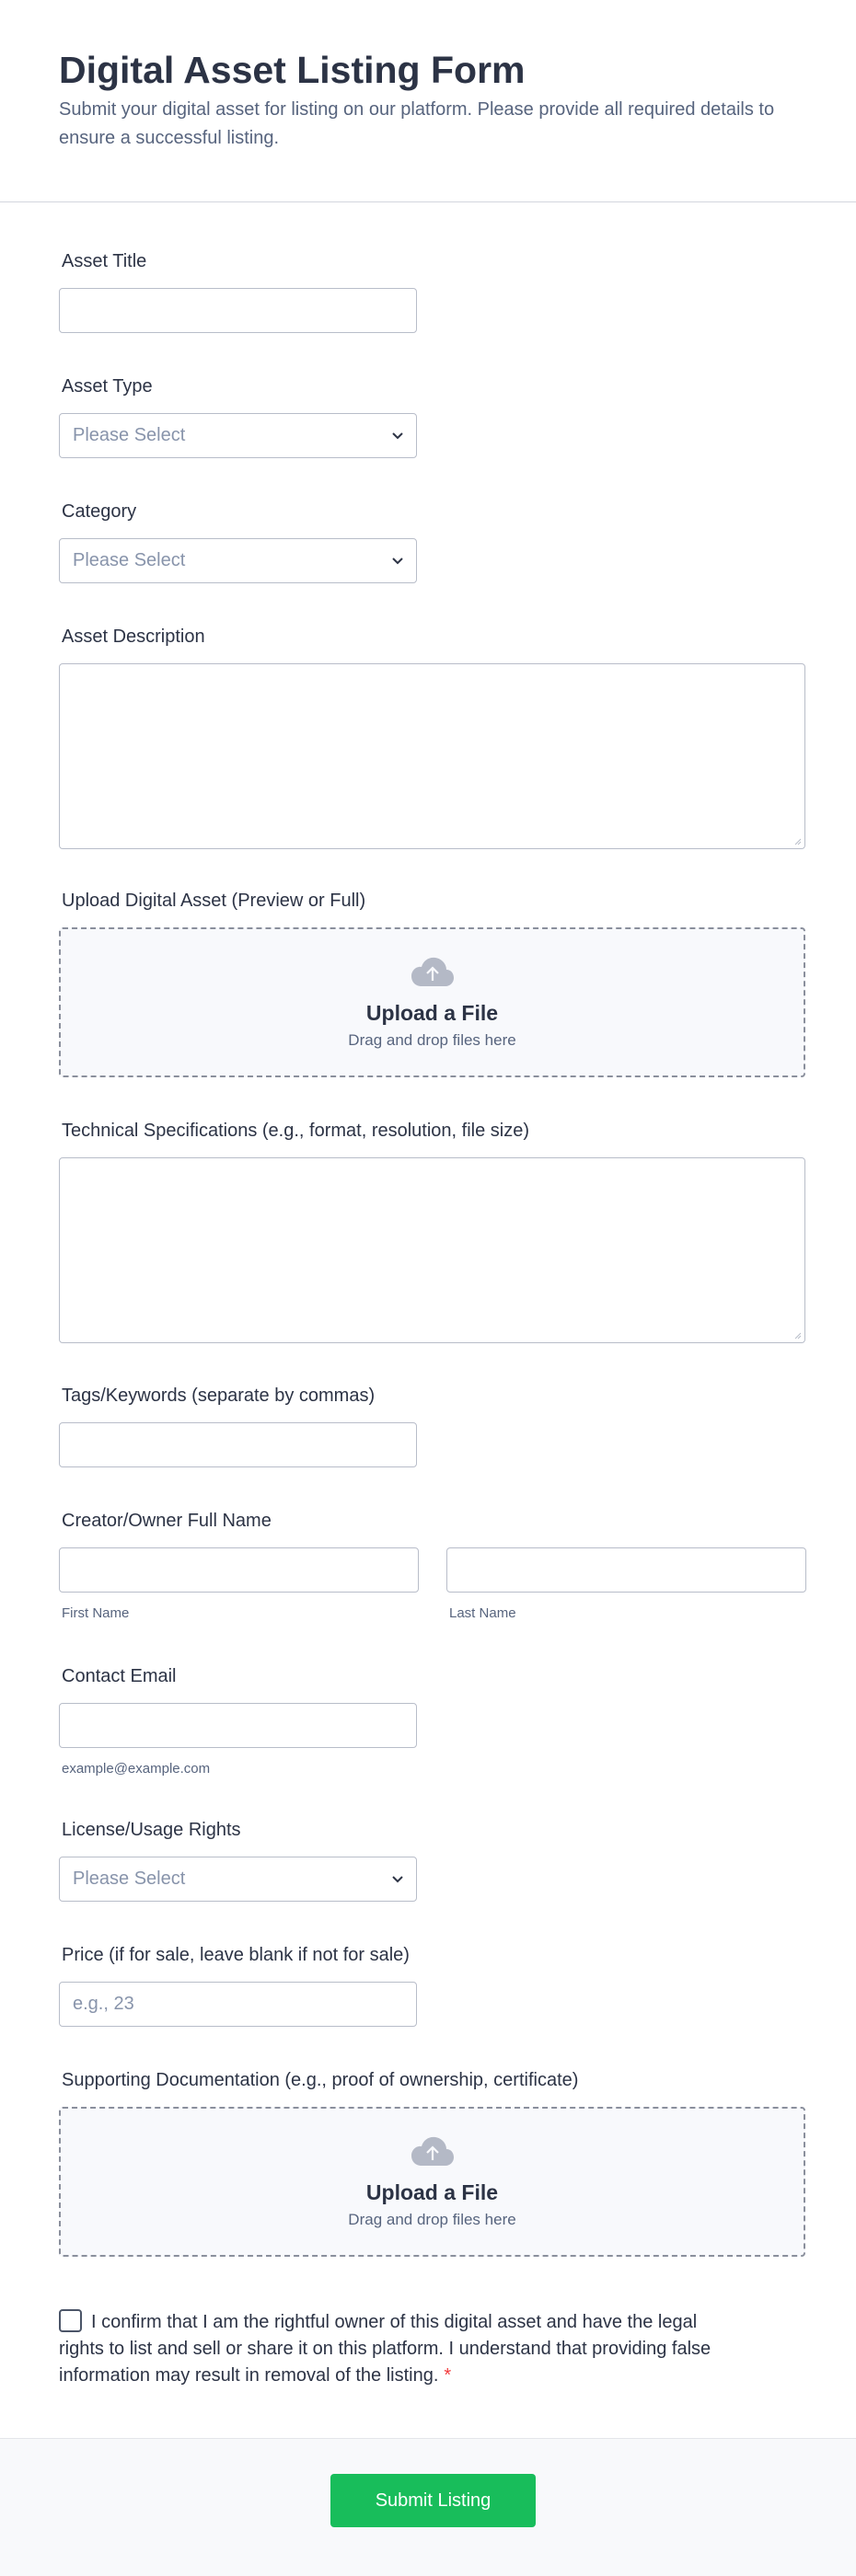 This screenshot has height=2576, width=856. I want to click on name-row: First Name Last Name, so click(432, 1584).